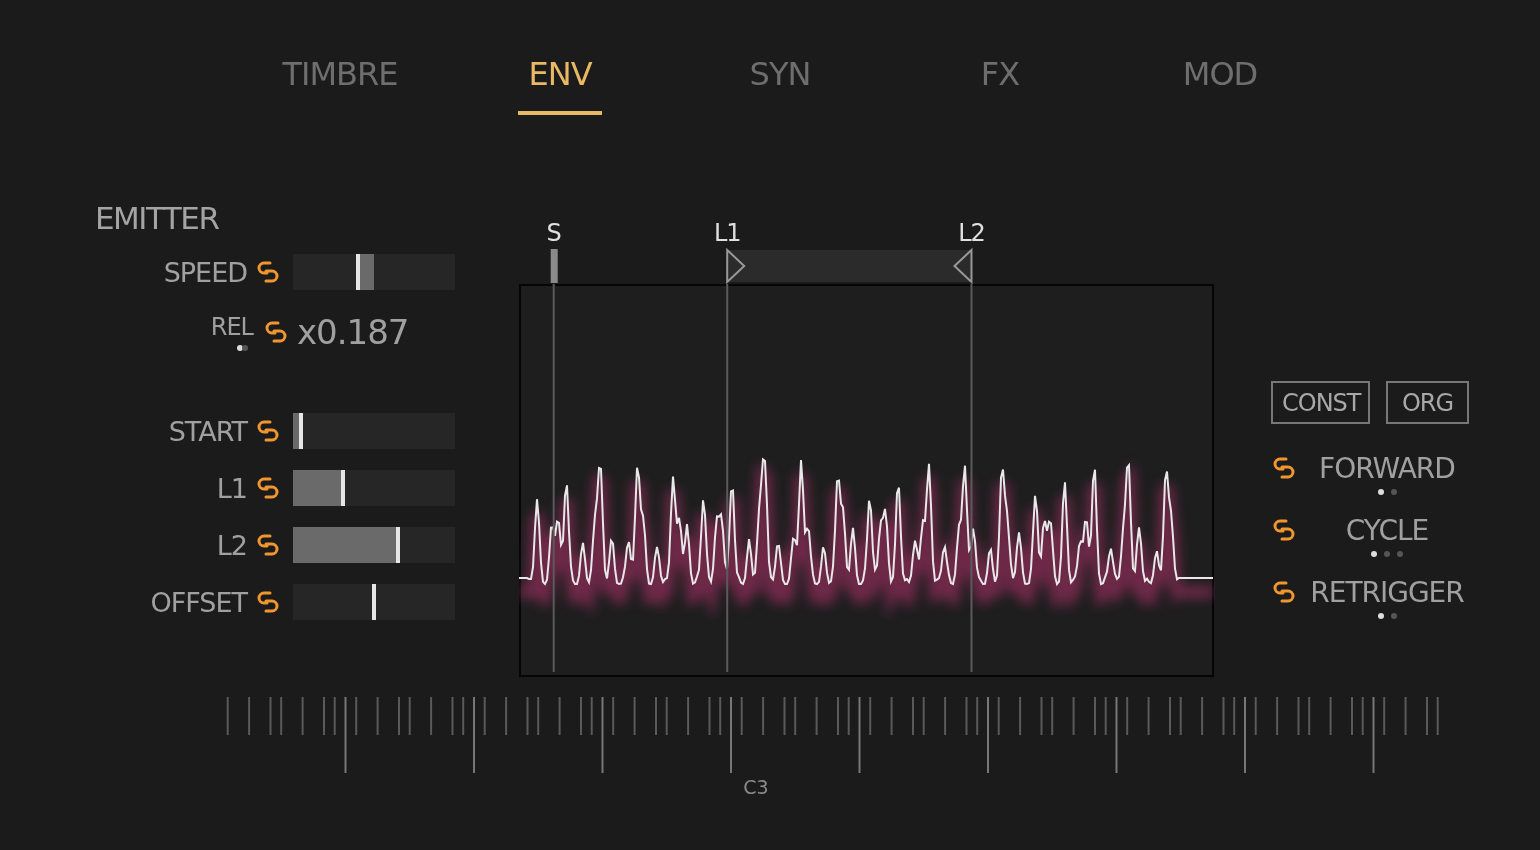  I want to click on mode-button: CONST, so click(1320, 402).